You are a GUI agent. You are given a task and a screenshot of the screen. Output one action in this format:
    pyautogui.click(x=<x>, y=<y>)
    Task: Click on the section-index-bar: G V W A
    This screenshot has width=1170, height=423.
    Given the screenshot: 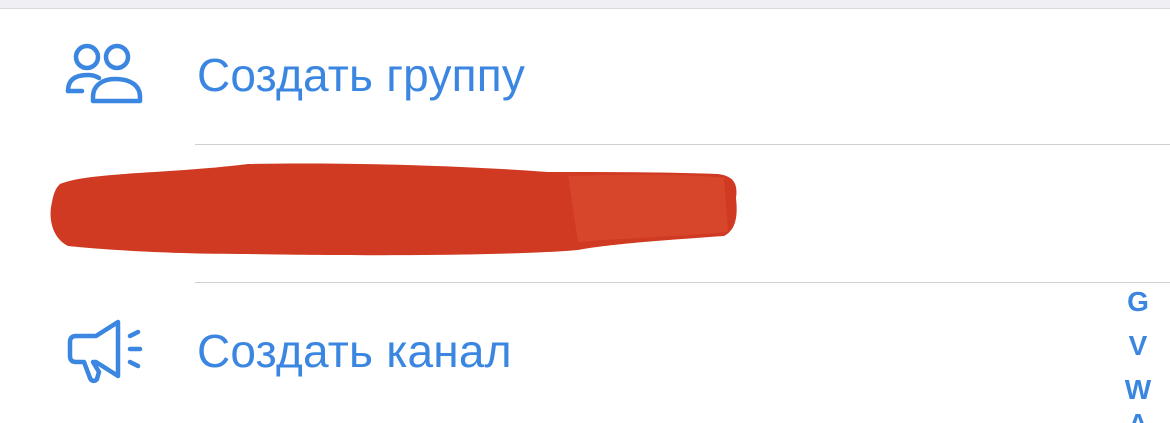 What is the action you would take?
    pyautogui.click(x=1138, y=351)
    